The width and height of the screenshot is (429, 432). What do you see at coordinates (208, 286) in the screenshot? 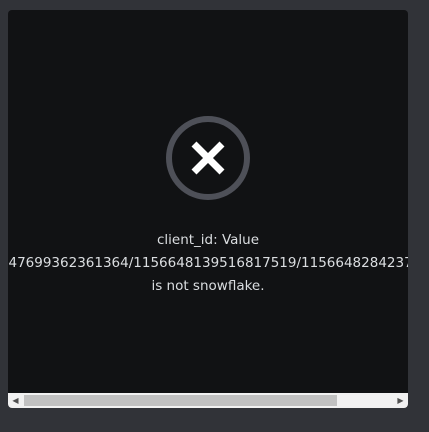
I see `error-line-3: is not snowflake.` at bounding box center [208, 286].